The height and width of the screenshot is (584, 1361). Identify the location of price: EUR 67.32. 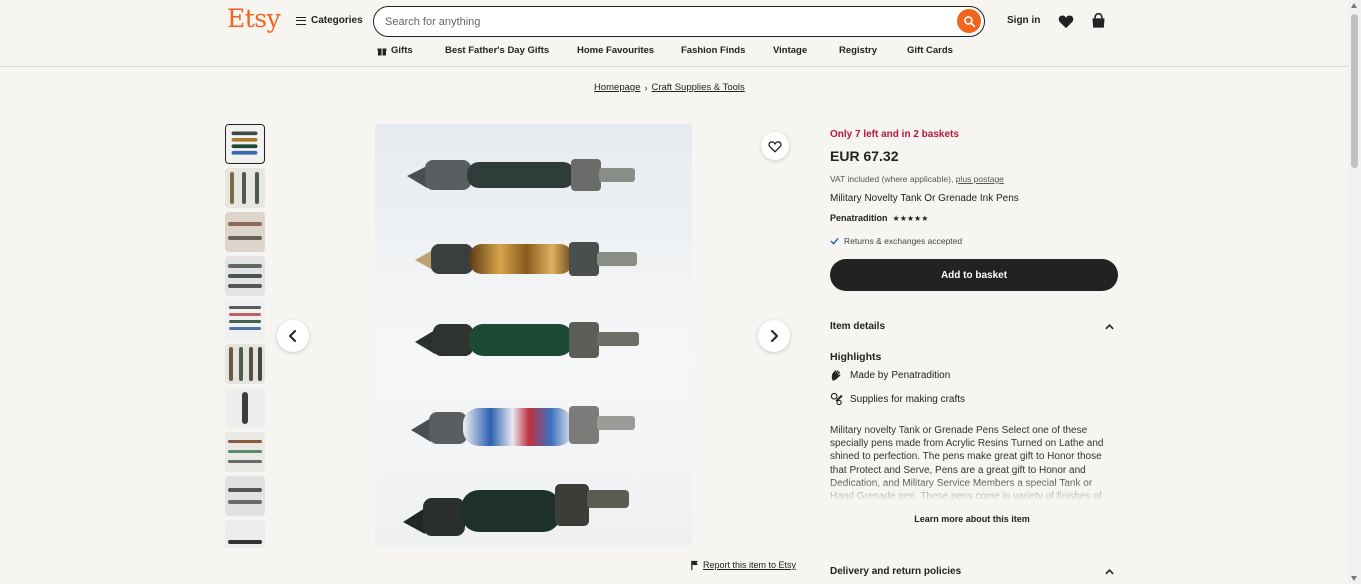
(864, 156).